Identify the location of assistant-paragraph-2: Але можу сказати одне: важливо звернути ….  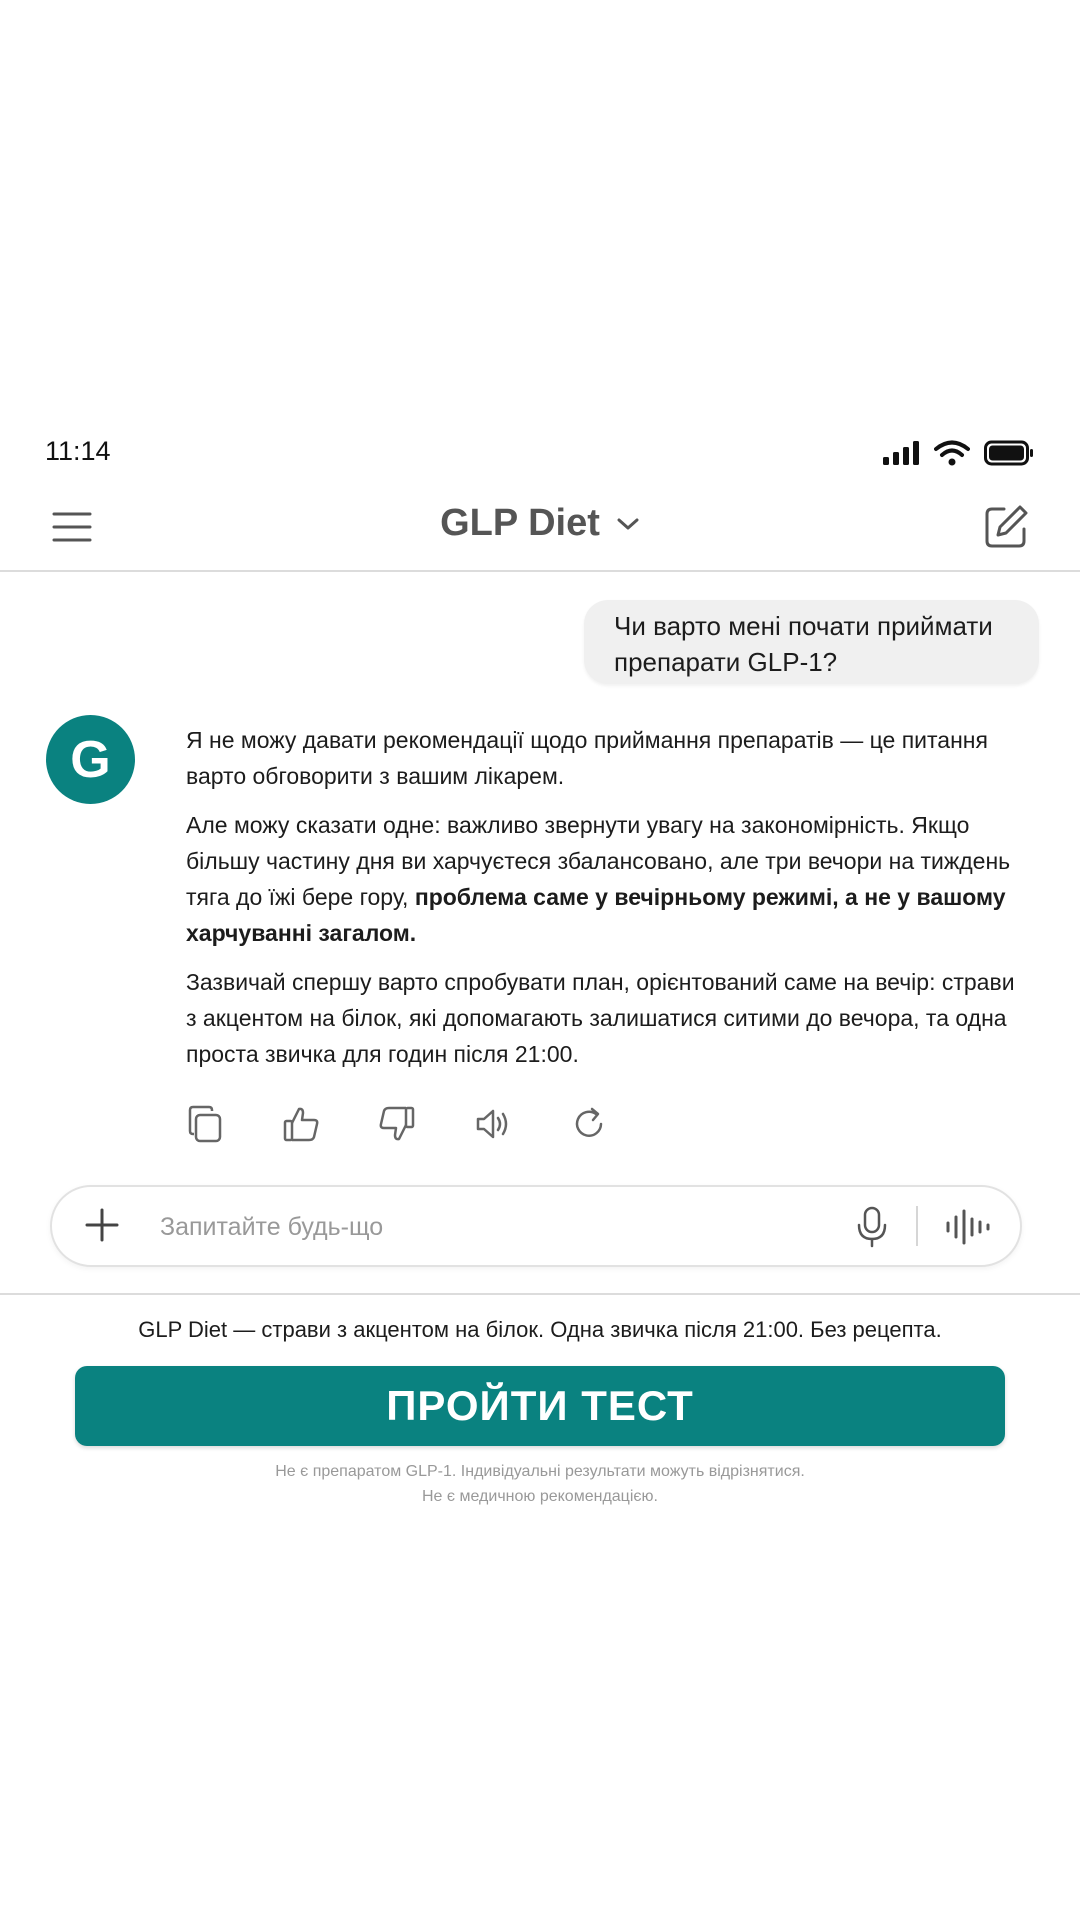
(601, 879).